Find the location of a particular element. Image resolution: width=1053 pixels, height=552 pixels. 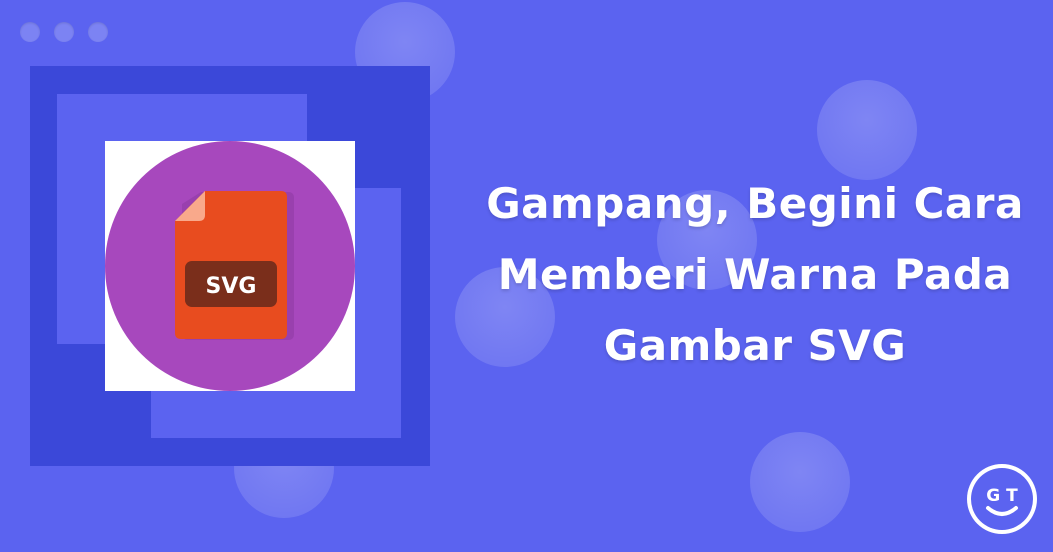

headline-line-1: Gampang, Begini Cara is located at coordinates (755, 203).